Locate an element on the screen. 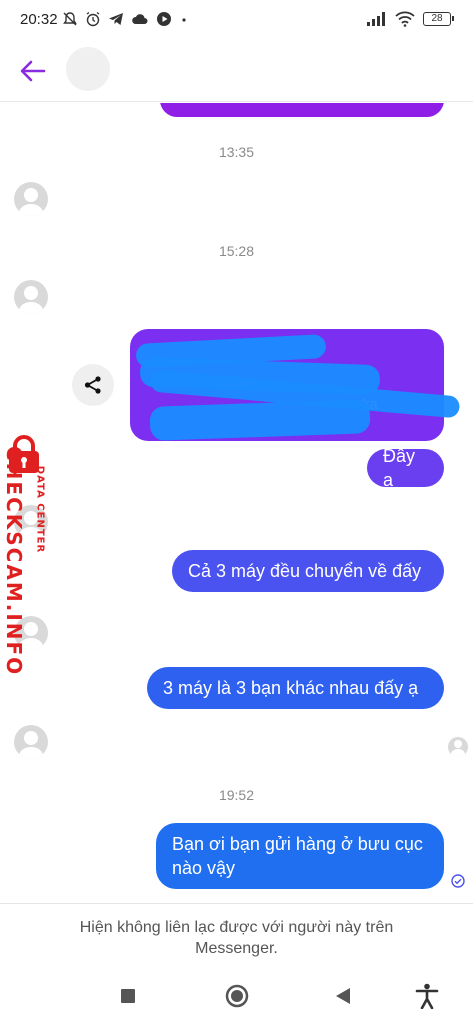  back-nav-button is located at coordinates (343, 996).